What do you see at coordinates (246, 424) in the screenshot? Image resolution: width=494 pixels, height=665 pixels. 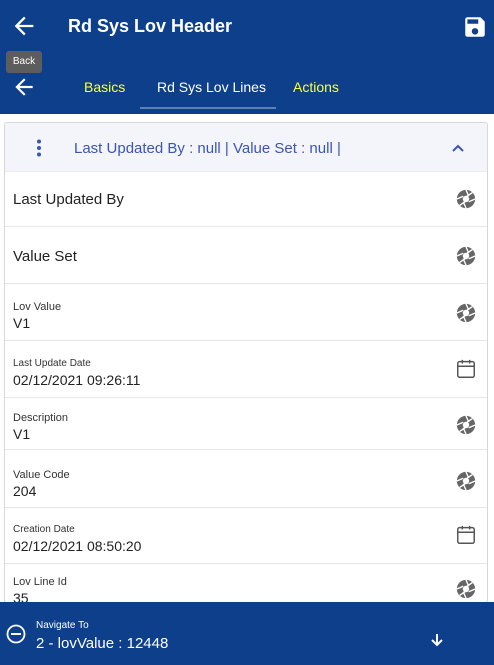 I see `field-description: Description V1` at bounding box center [246, 424].